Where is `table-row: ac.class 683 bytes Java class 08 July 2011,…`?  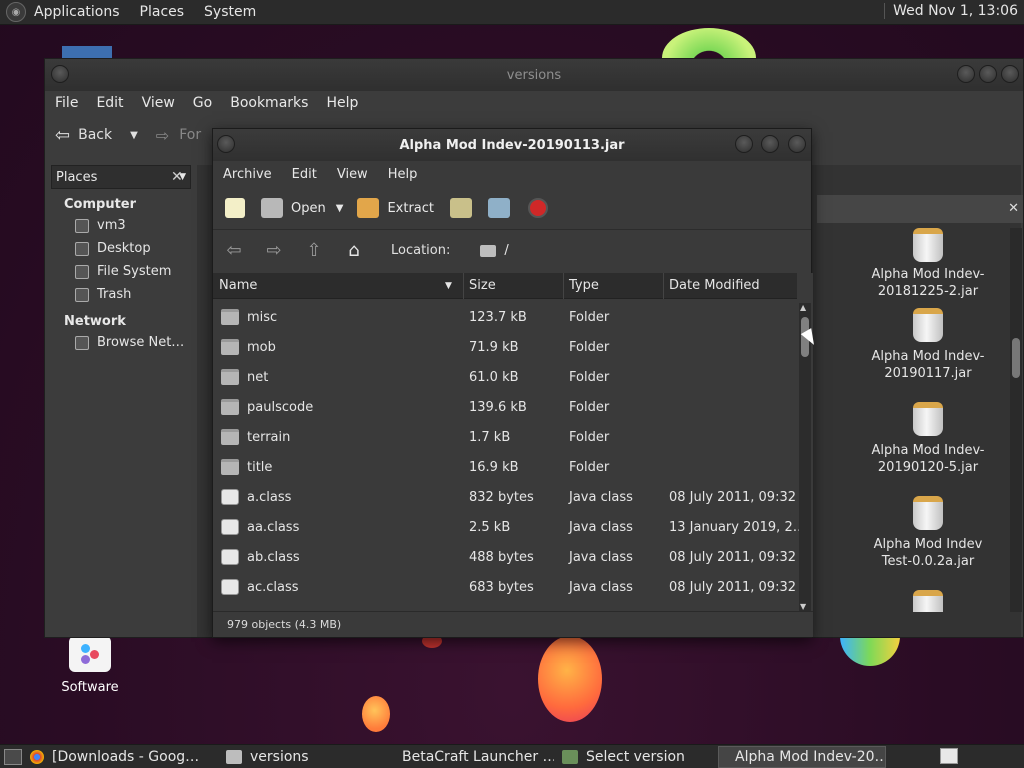
table-row: ac.class 683 bytes Java class 08 July 2011,… is located at coordinates (505, 588).